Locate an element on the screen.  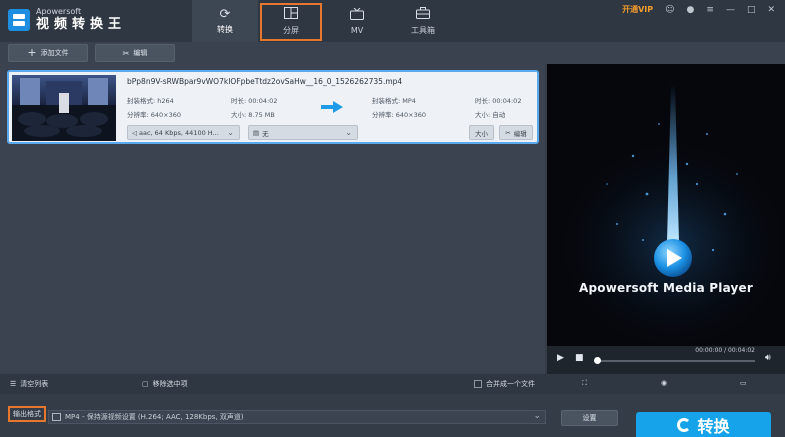
tab-toolbox: 工具箱 is located at coordinates (423, 21).